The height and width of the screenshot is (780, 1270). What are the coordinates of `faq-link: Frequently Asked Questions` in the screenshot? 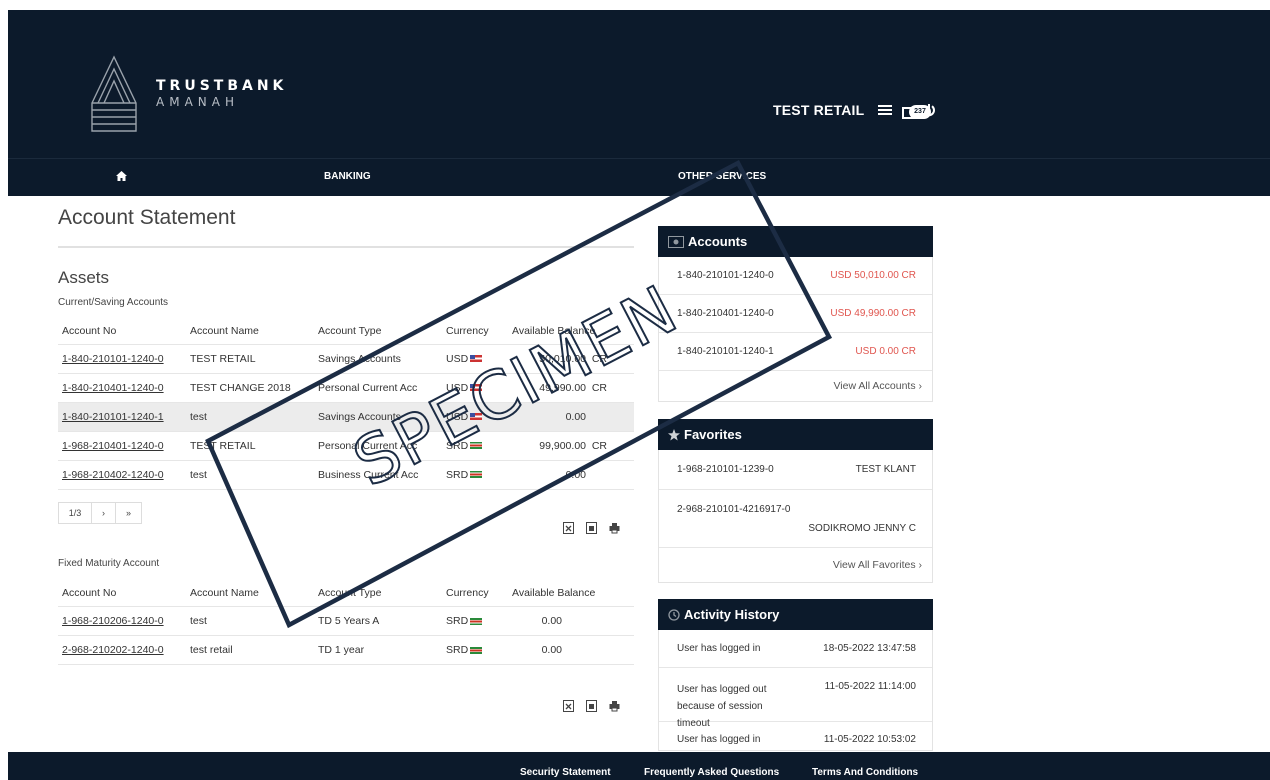 It's located at (711, 772).